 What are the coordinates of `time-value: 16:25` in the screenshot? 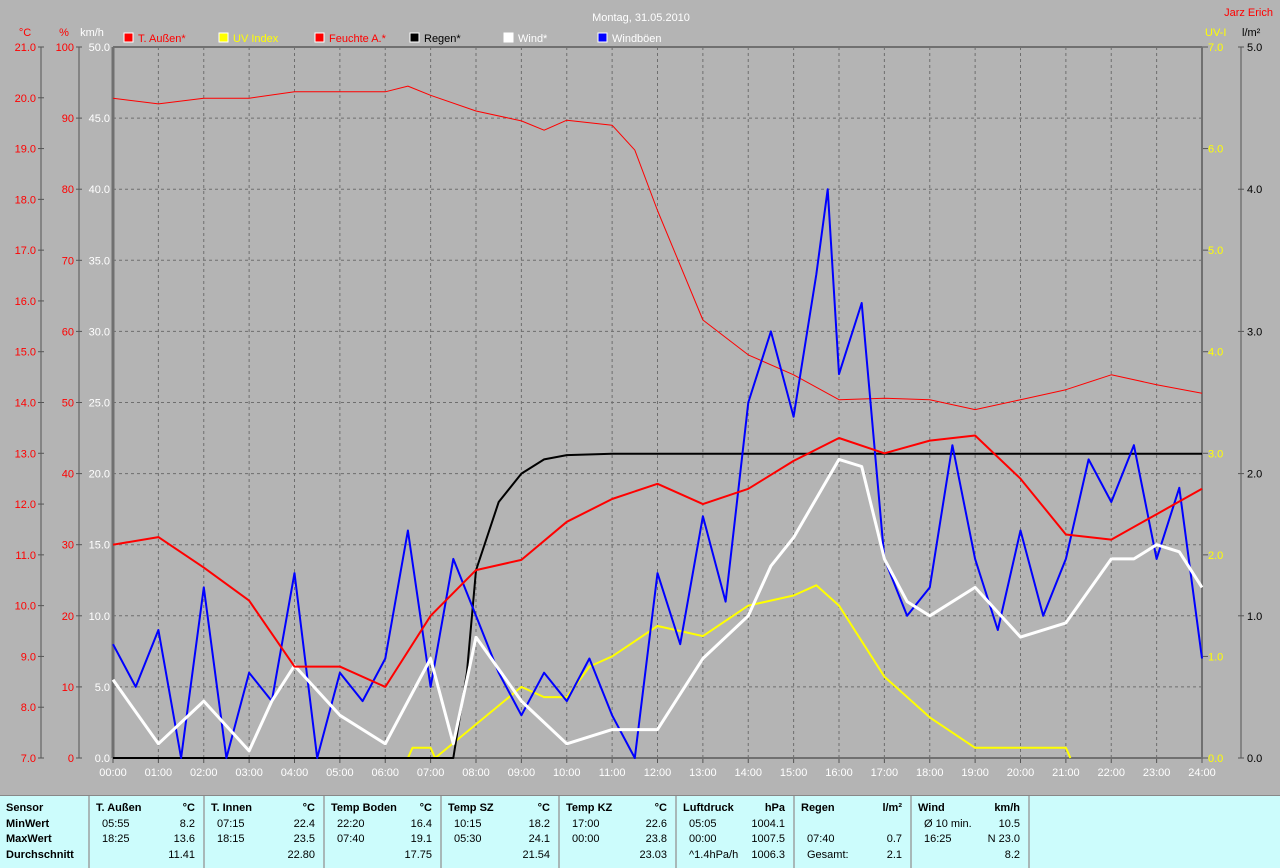 It's located at (938, 839).